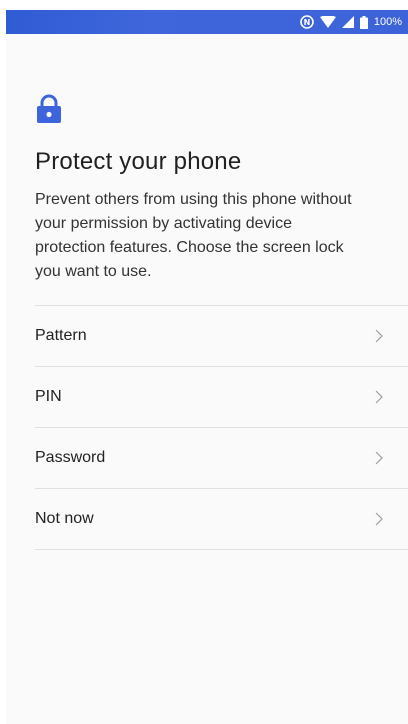 Image resolution: width=408 pixels, height=724 pixels. What do you see at coordinates (48, 396) in the screenshot?
I see `option-label: PIN` at bounding box center [48, 396].